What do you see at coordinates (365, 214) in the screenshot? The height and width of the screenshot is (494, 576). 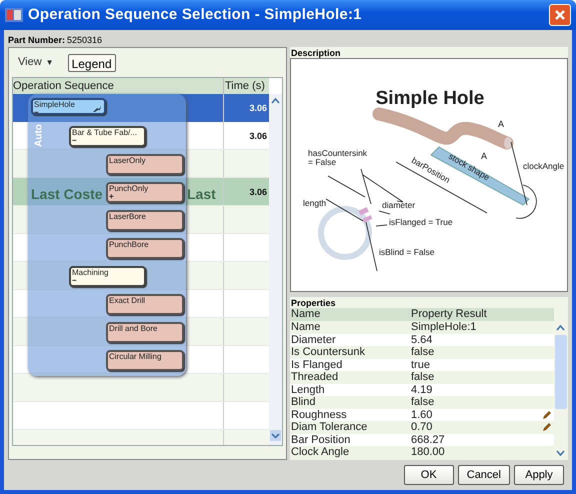 I see `hole-drawing` at bounding box center [365, 214].